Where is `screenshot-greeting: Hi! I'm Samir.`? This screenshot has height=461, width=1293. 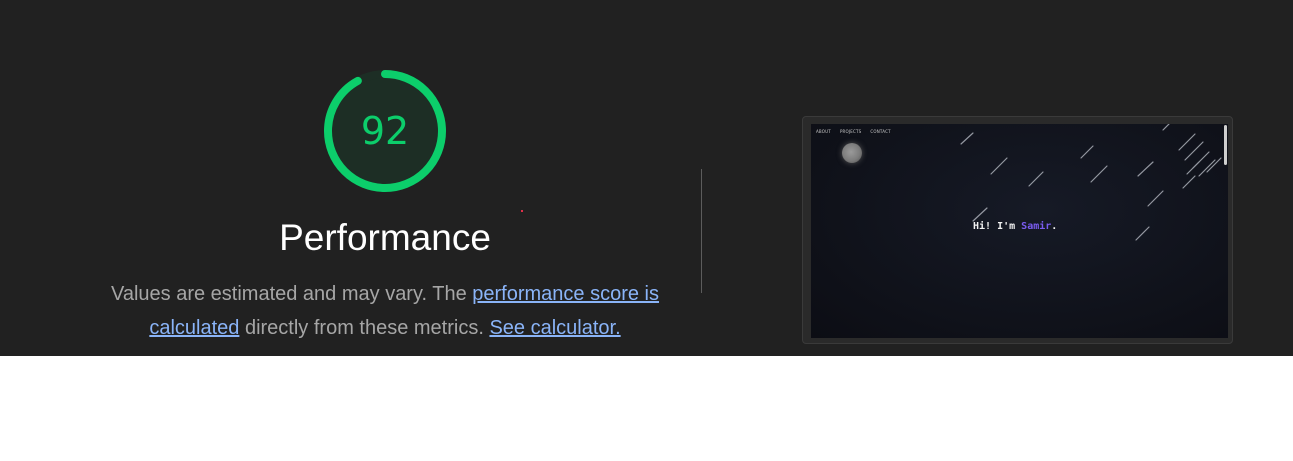
screenshot-greeting: Hi! I'm Samir. is located at coordinates (1015, 226).